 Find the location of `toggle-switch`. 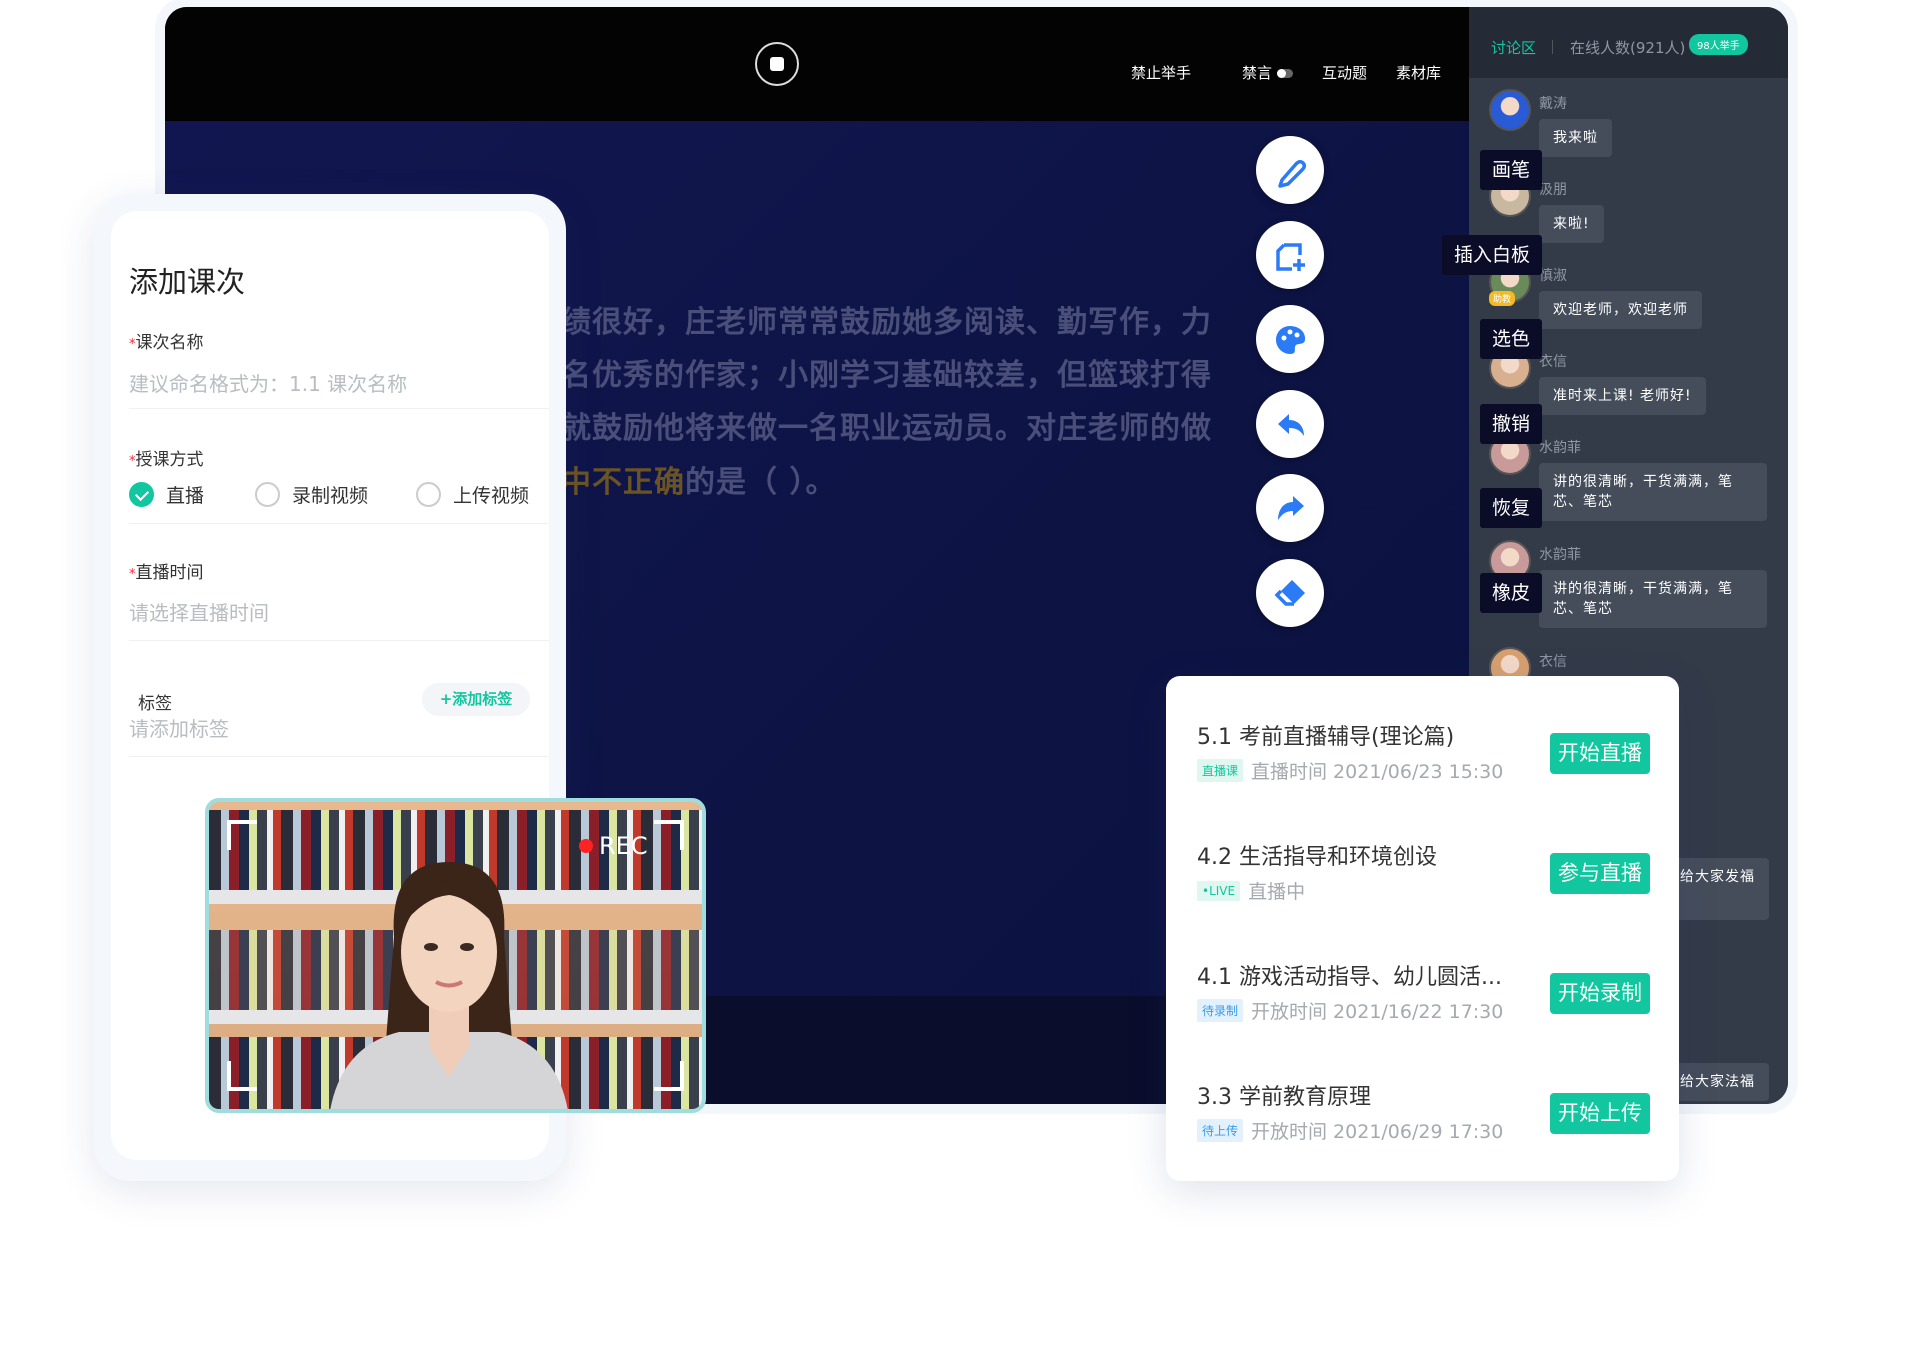

toggle-switch is located at coordinates (1285, 73).